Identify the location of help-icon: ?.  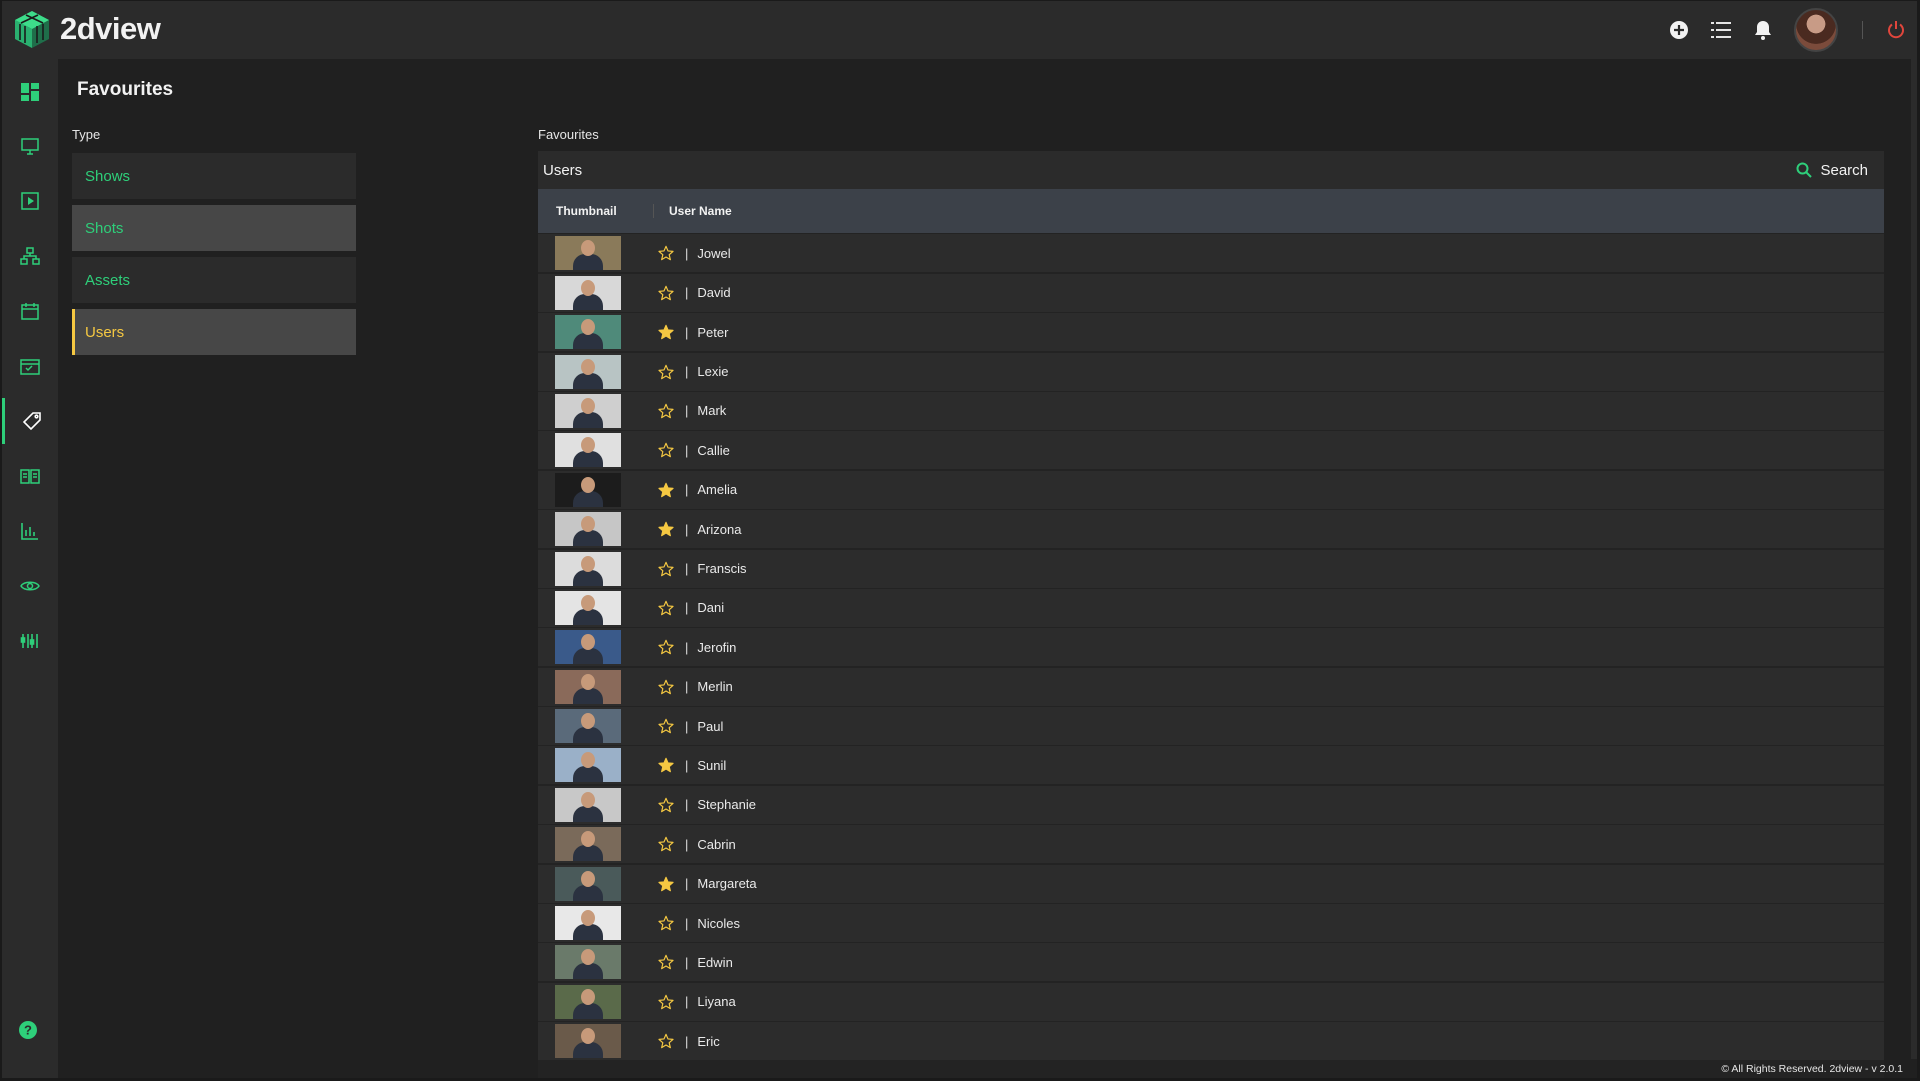
(28, 1030).